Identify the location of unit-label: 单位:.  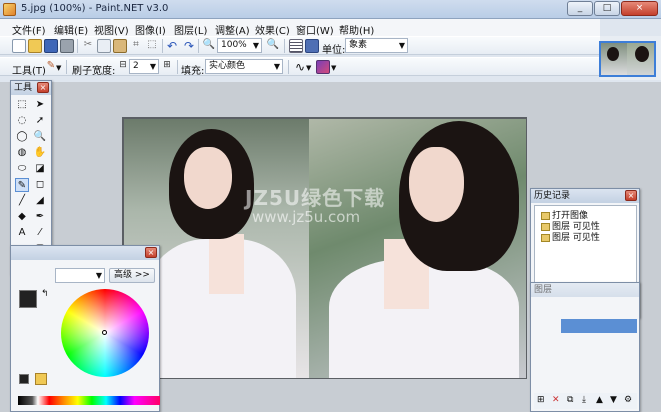
(334, 50).